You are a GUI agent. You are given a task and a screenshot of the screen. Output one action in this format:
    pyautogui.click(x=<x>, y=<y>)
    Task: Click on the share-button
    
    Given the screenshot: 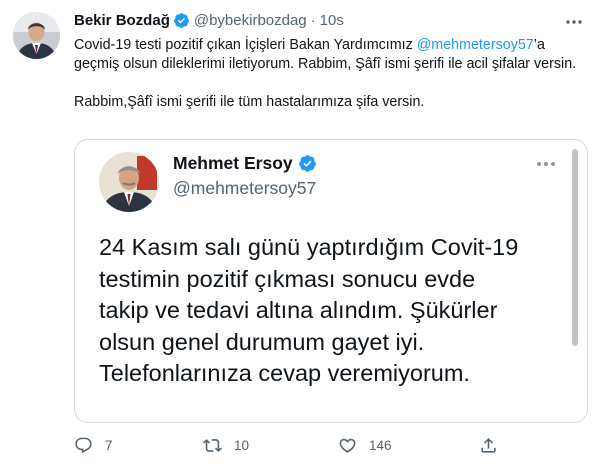 What is the action you would take?
    pyautogui.click(x=488, y=445)
    